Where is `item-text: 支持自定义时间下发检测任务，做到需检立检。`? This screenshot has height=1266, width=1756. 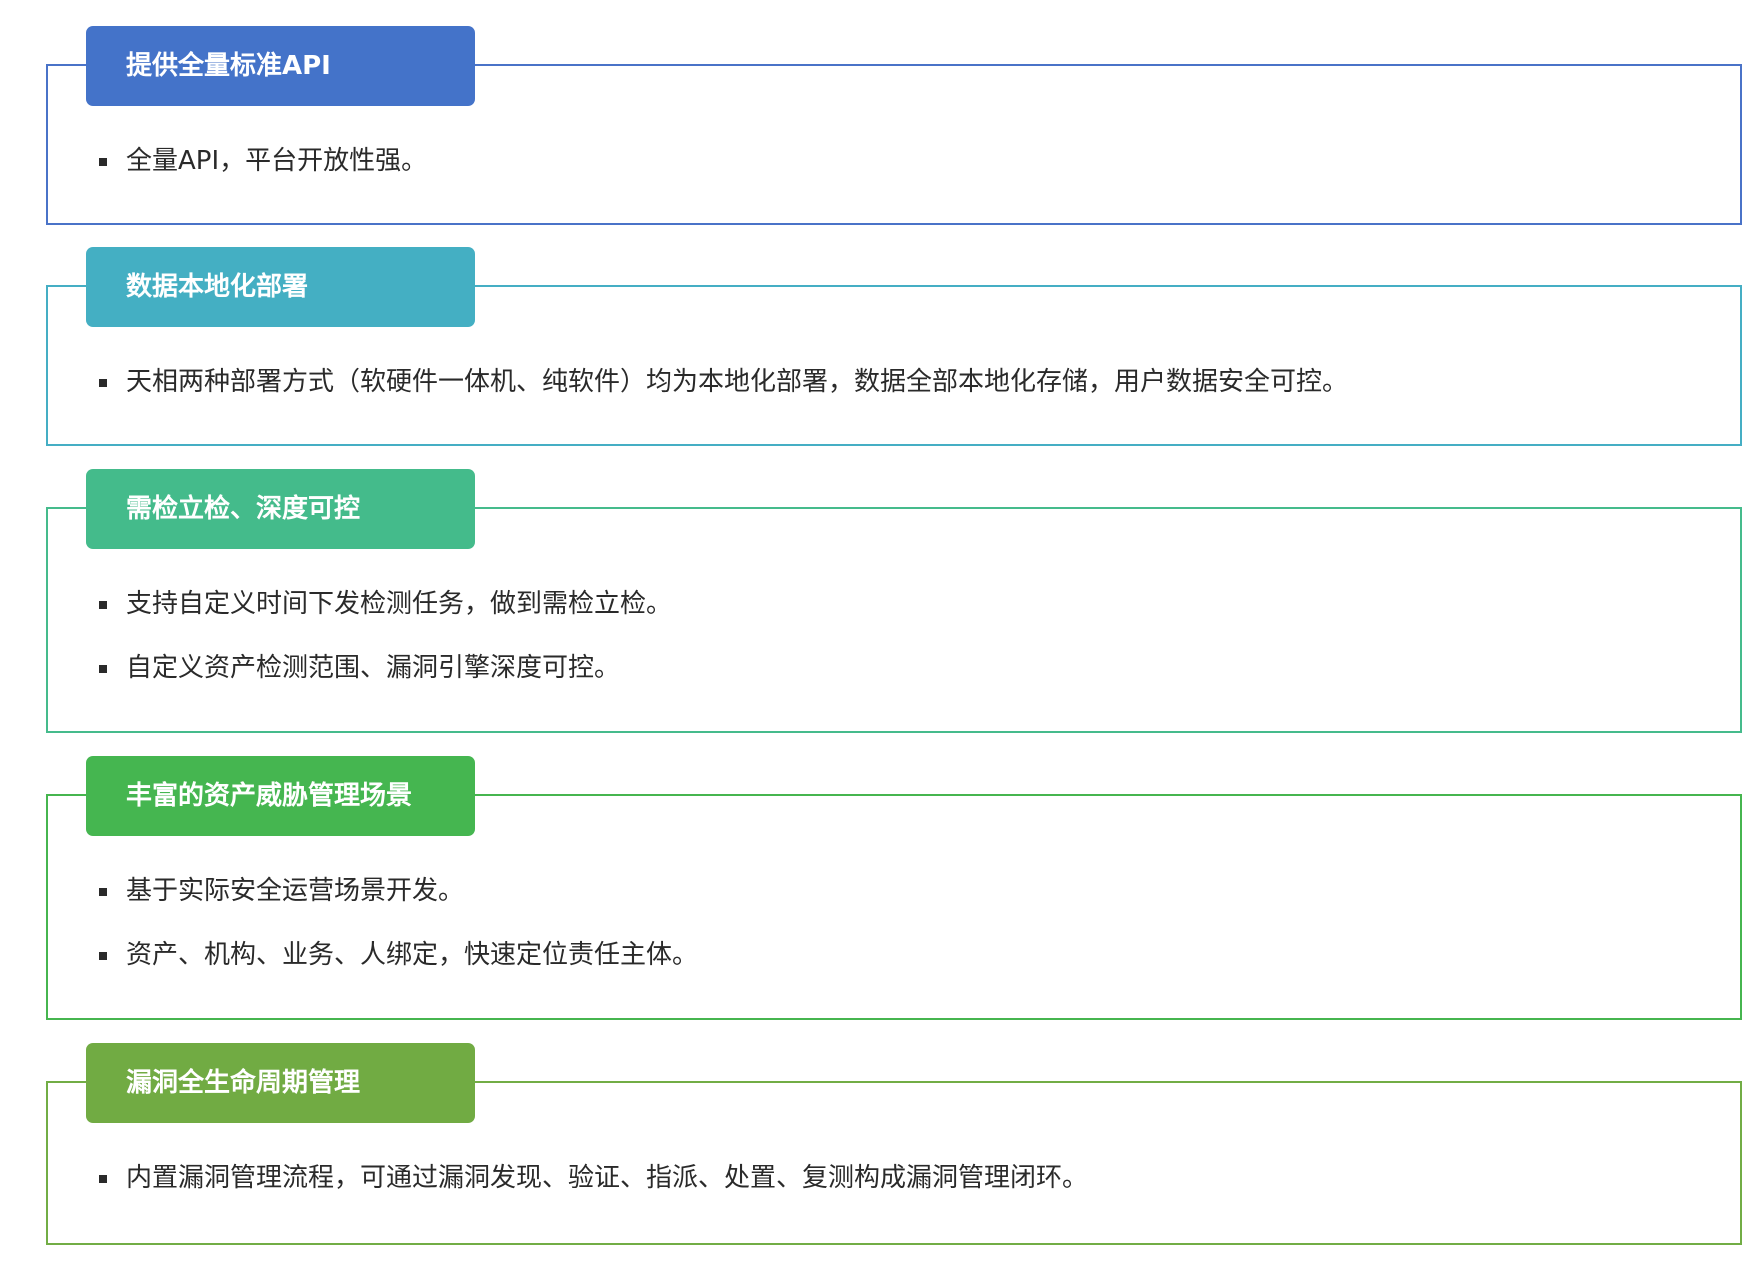
item-text: 支持自定义时间下发检测任务，做到需检立检。 is located at coordinates (399, 604).